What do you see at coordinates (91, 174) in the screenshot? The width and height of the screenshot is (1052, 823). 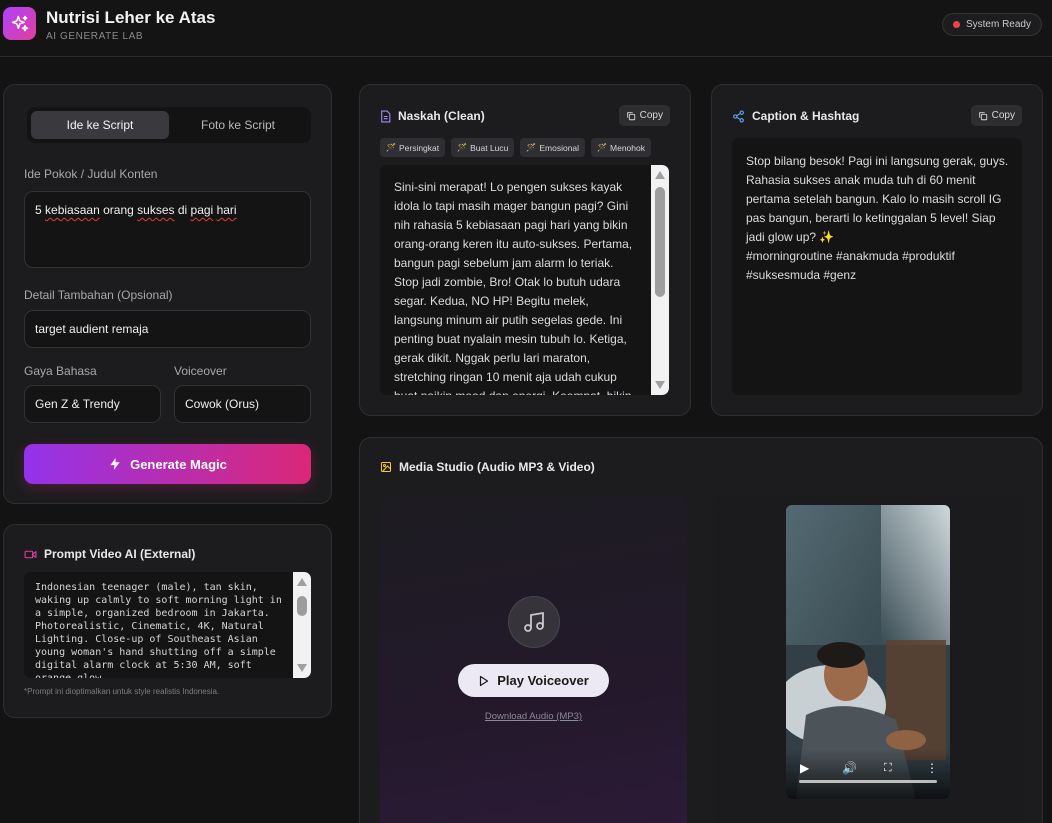 I see `idea-label: Ide Pokok / Judul Konten` at bounding box center [91, 174].